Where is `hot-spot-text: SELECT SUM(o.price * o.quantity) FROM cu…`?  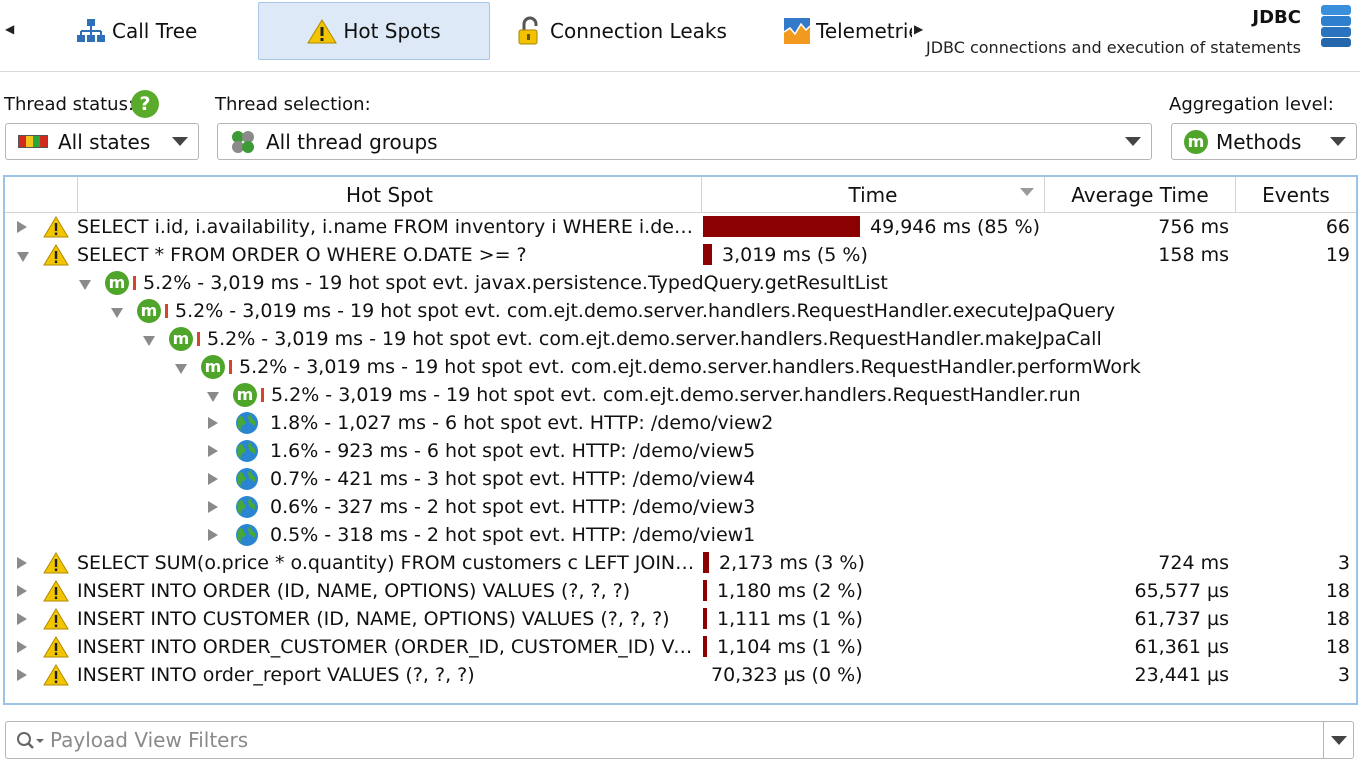
hot-spot-text: SELECT SUM(o.price * o.quantity) FROM cu… is located at coordinates (386, 563).